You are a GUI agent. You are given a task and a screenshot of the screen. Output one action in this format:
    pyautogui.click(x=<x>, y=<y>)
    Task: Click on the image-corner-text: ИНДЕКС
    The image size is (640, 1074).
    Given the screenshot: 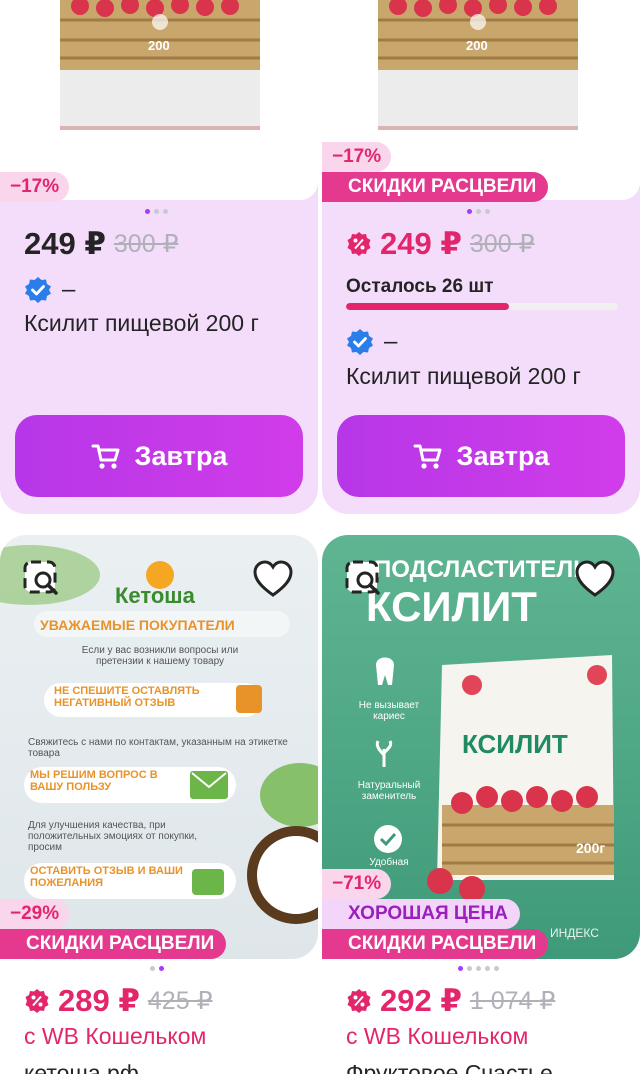 What is the action you would take?
    pyautogui.click(x=574, y=933)
    